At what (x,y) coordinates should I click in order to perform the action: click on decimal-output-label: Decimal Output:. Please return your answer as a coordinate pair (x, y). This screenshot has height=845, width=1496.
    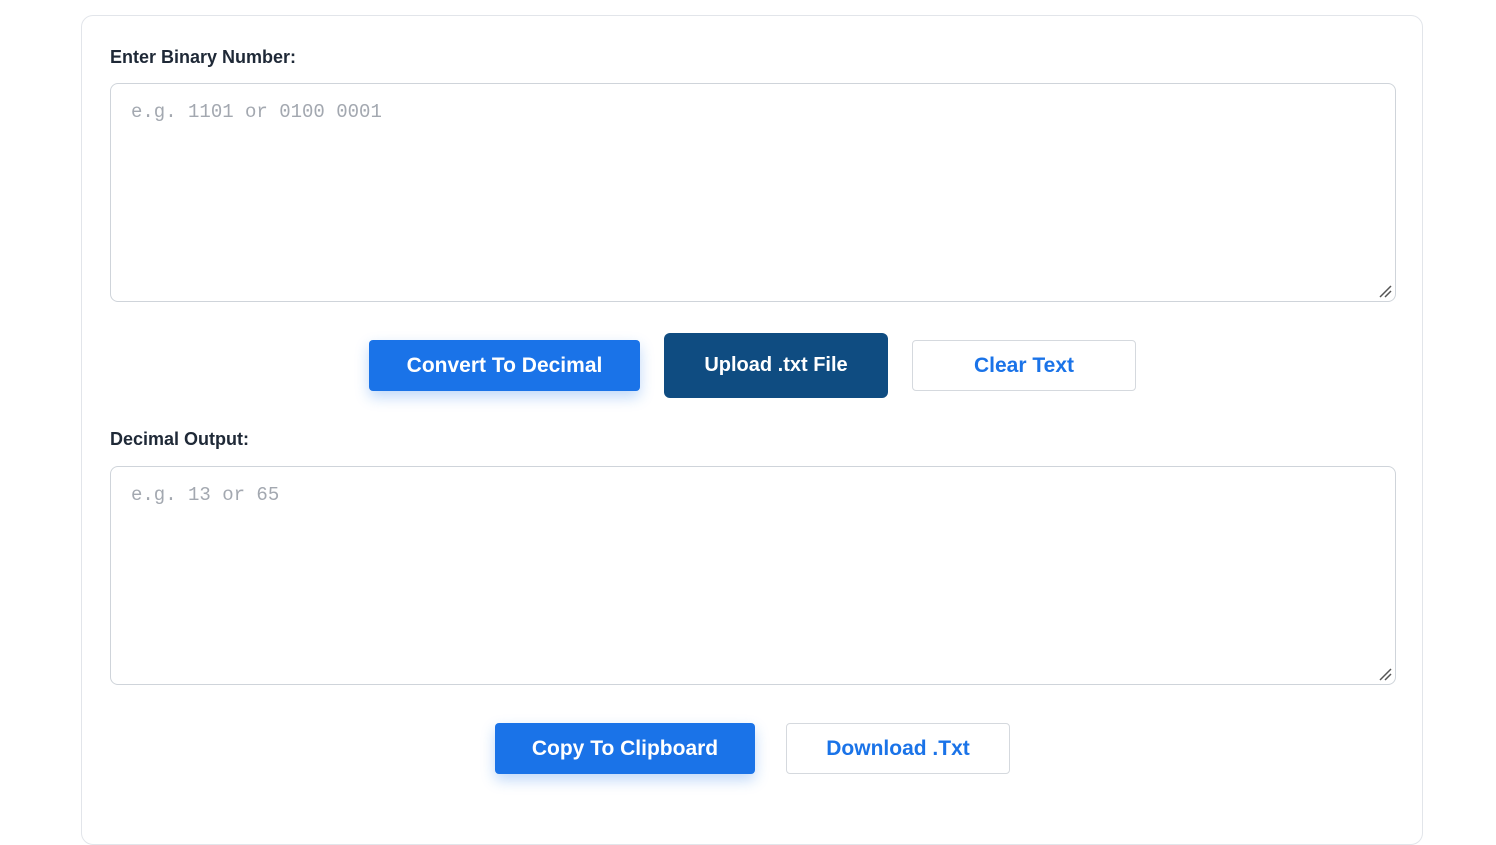
    Looking at the image, I should click on (180, 439).